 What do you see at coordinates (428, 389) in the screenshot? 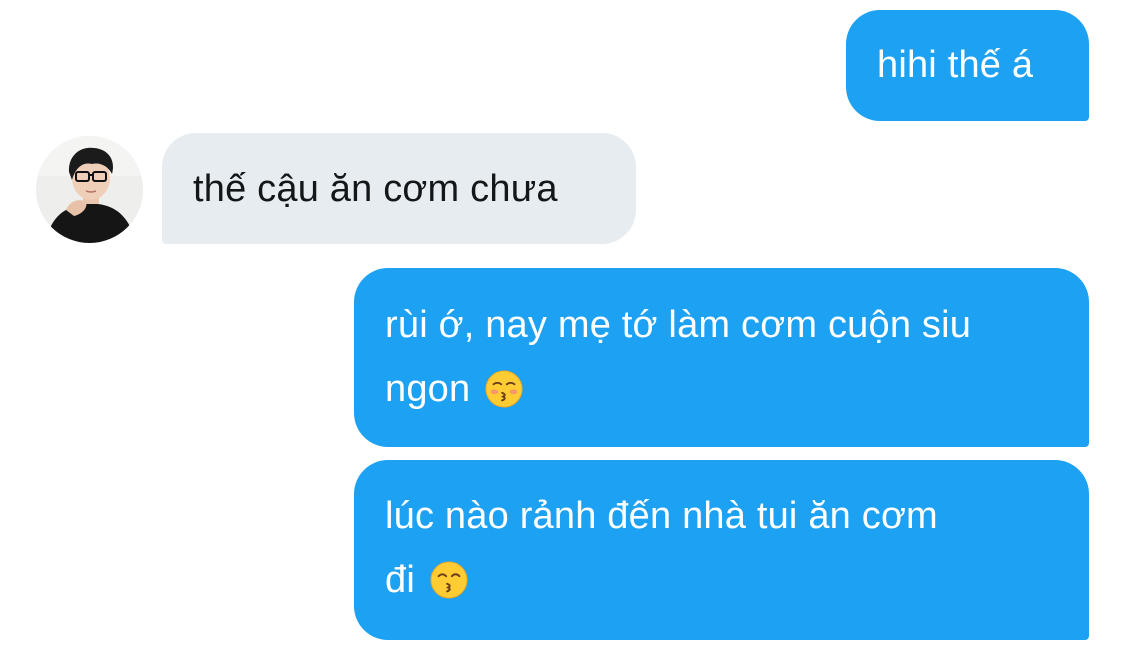
I see `message-text: ngon` at bounding box center [428, 389].